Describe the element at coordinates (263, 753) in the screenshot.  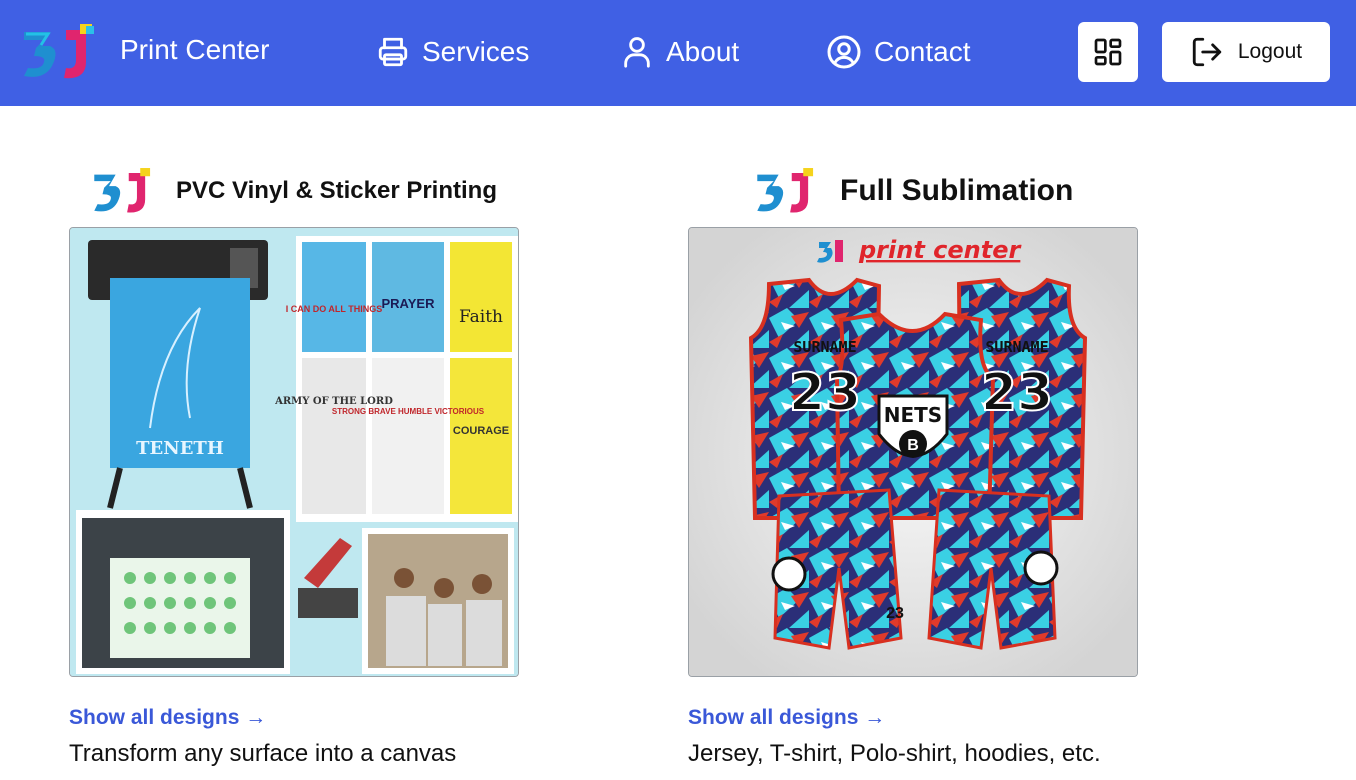
I see `card-description: Transform any surface into a canvas` at that location.